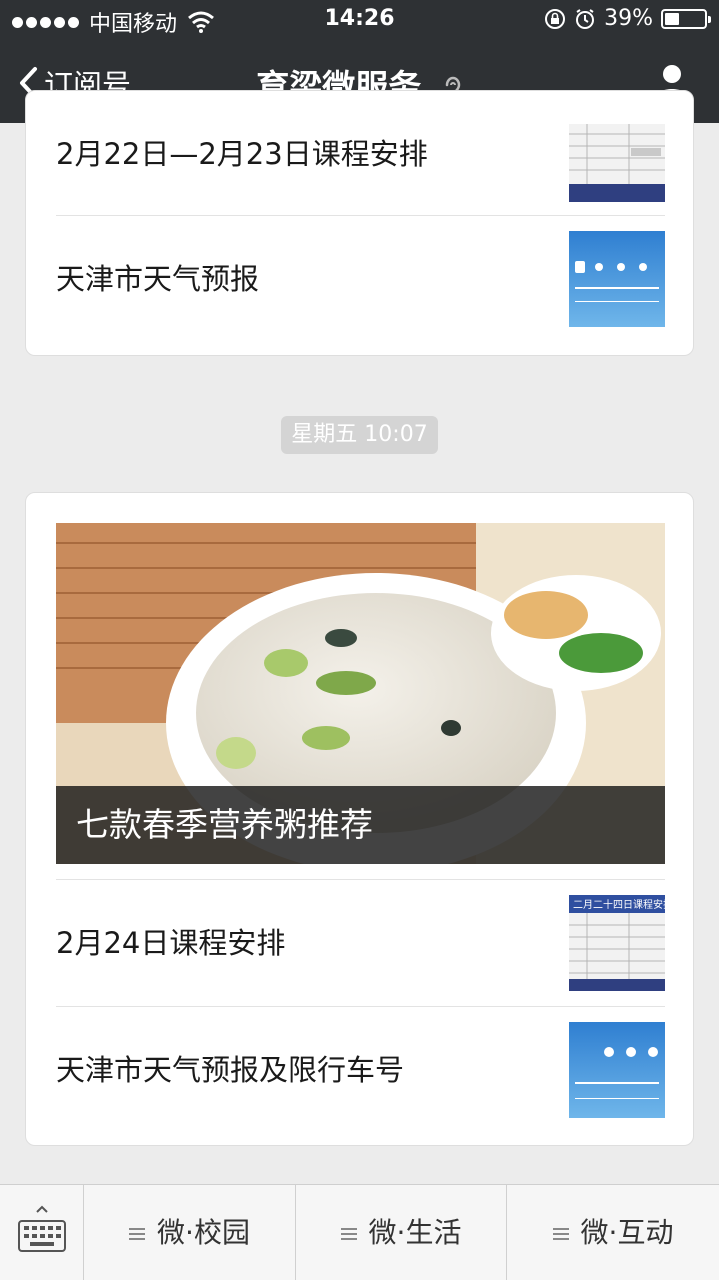 The height and width of the screenshot is (1280, 719). Describe the element at coordinates (360, 825) in the screenshot. I see `cover-title: 七款春季营养粥推荐` at that location.